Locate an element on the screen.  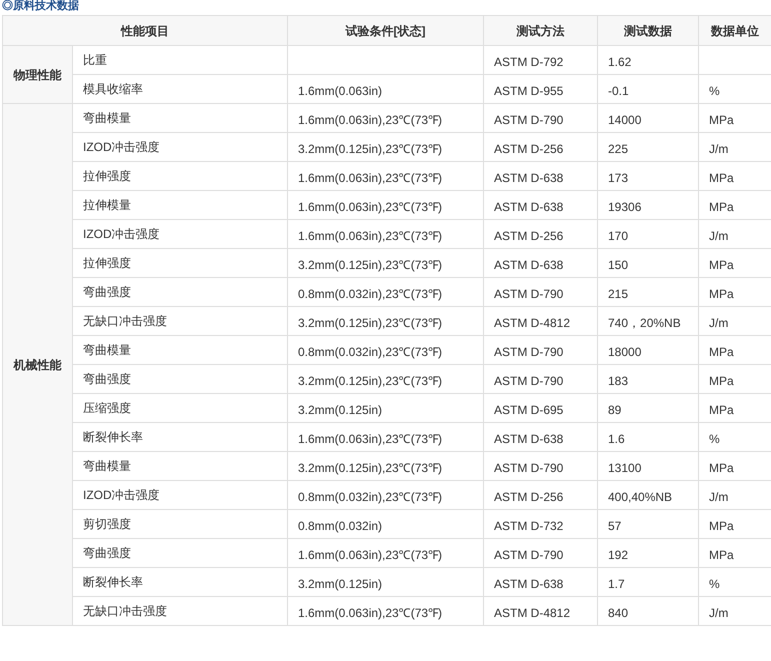
value-cell: 57 is located at coordinates (648, 524).